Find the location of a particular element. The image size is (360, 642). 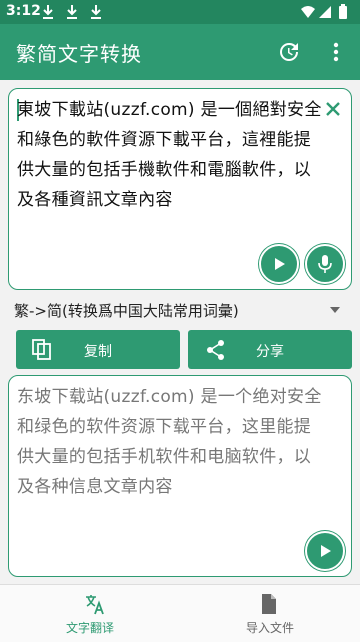

conversion-mode-label: 繁->简(转换爲中国大陆常用词彙) is located at coordinates (126, 311).